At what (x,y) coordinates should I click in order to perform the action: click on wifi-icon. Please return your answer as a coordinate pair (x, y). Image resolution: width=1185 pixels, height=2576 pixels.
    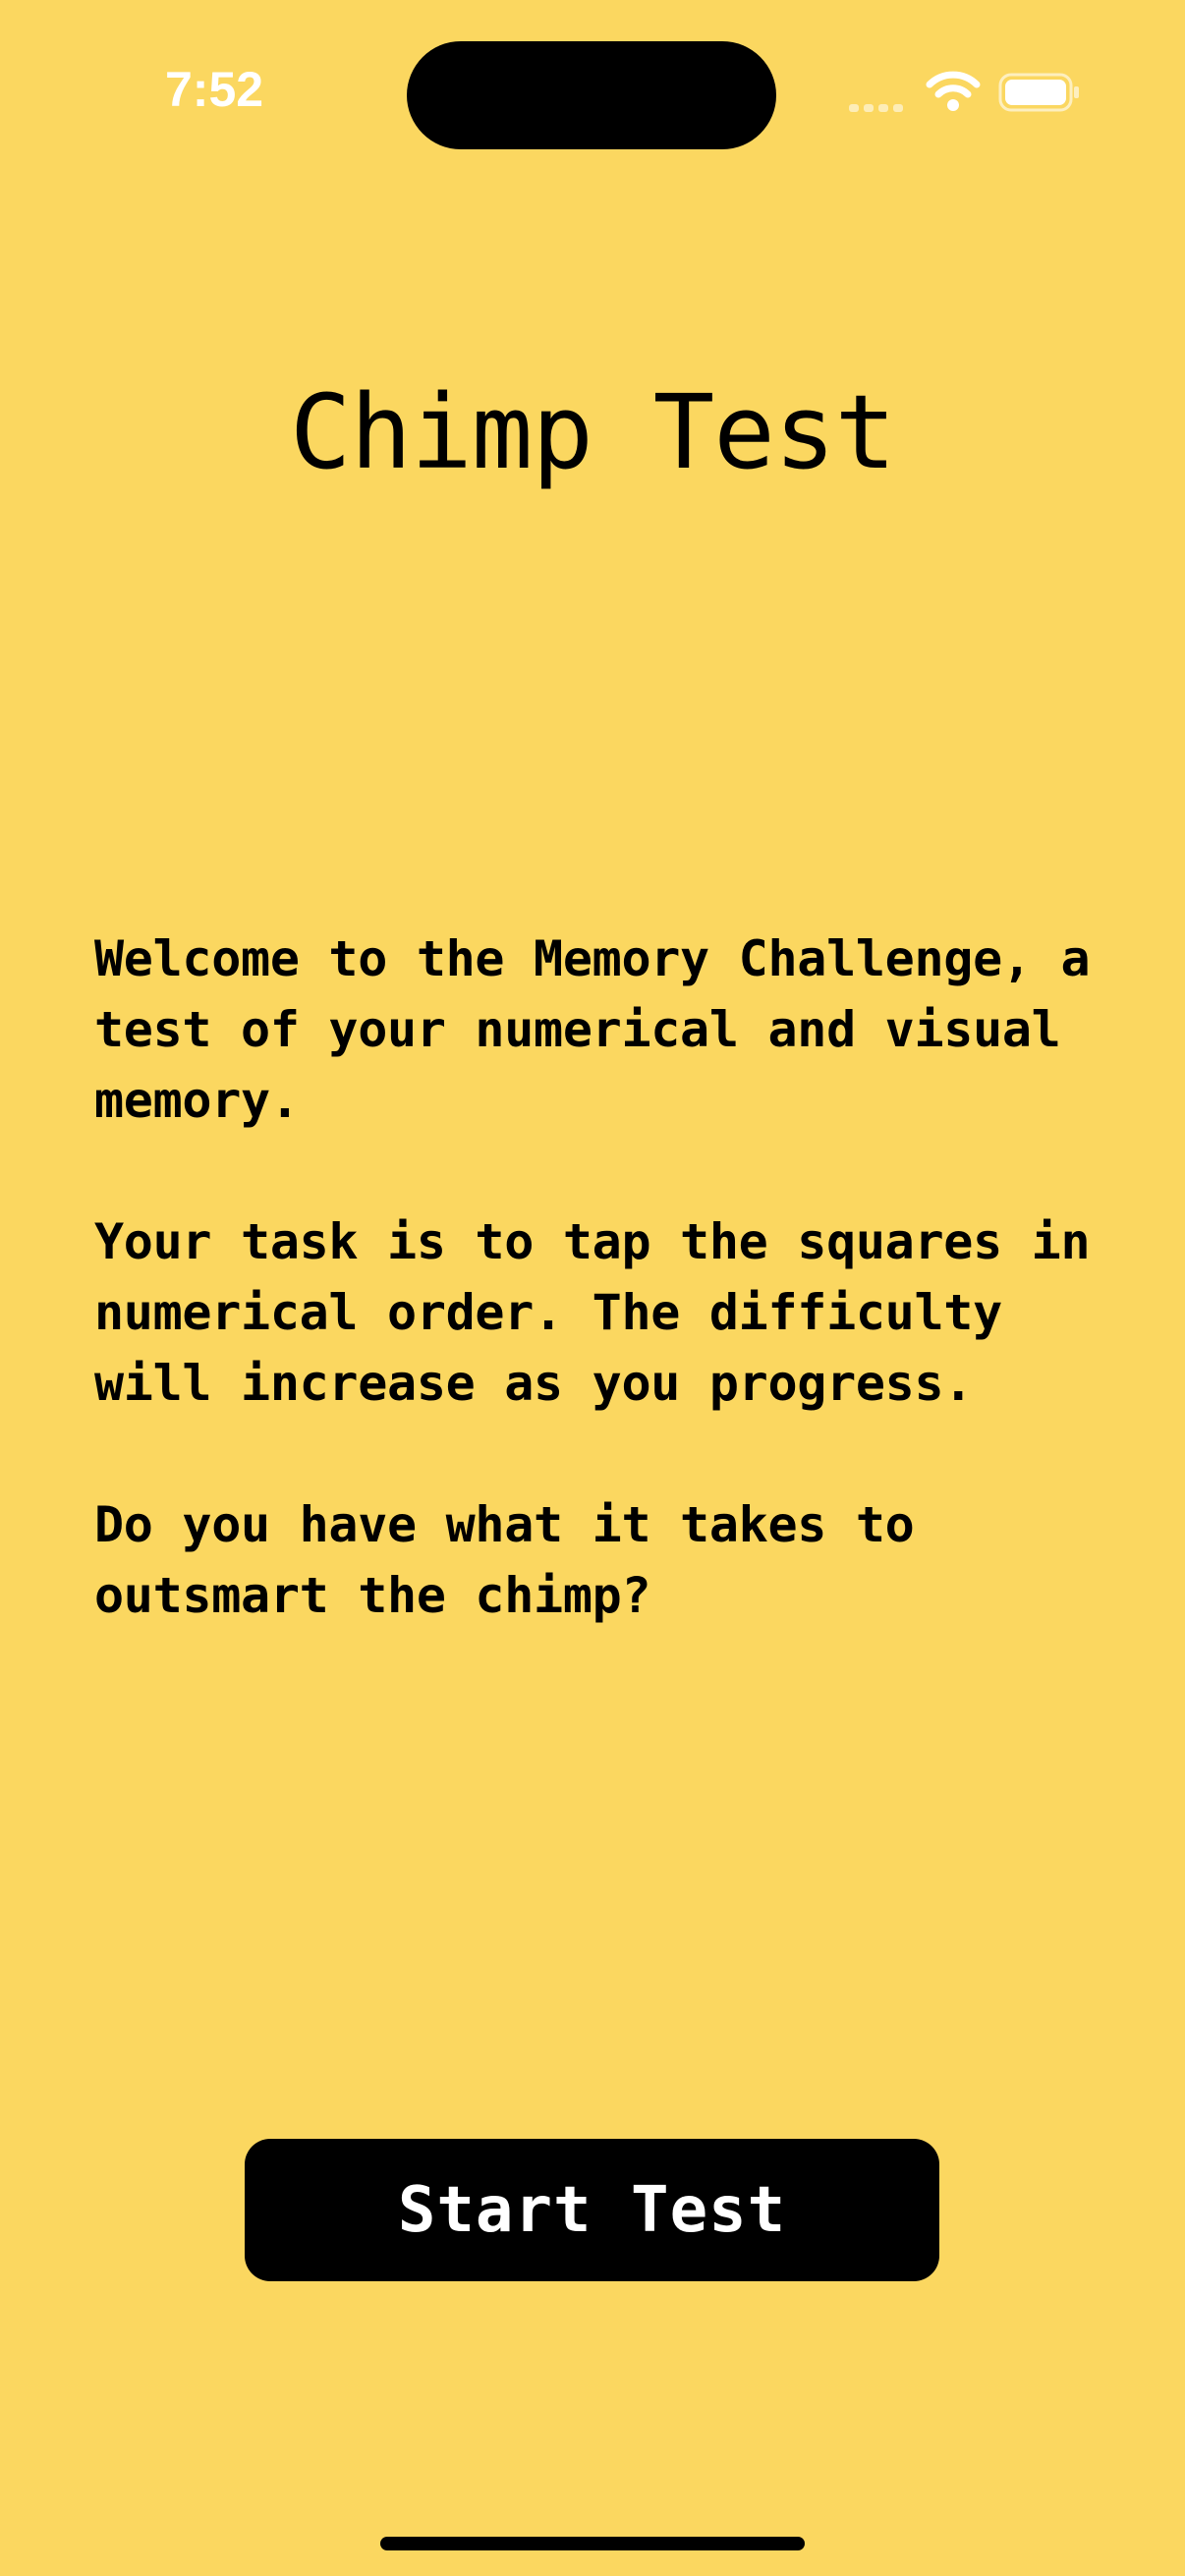
    Looking at the image, I should click on (954, 91).